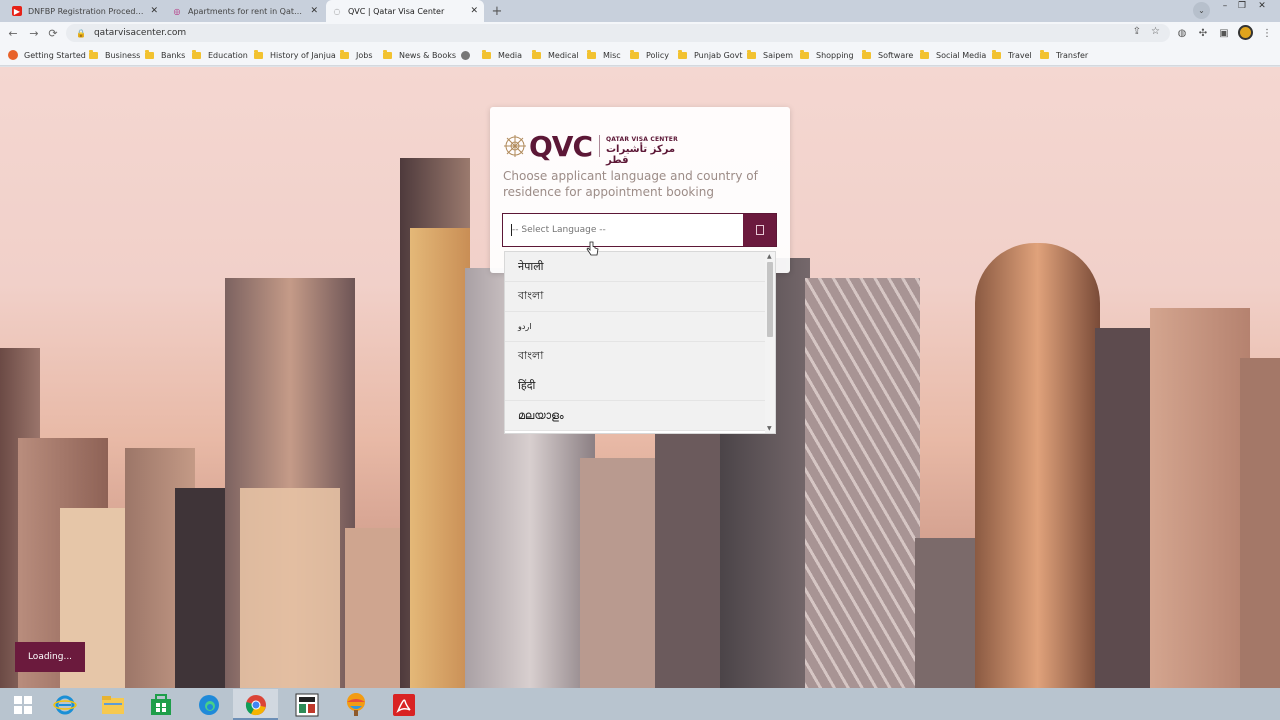 The height and width of the screenshot is (720, 1280). I want to click on bookmark-label: Policy, so click(658, 55).